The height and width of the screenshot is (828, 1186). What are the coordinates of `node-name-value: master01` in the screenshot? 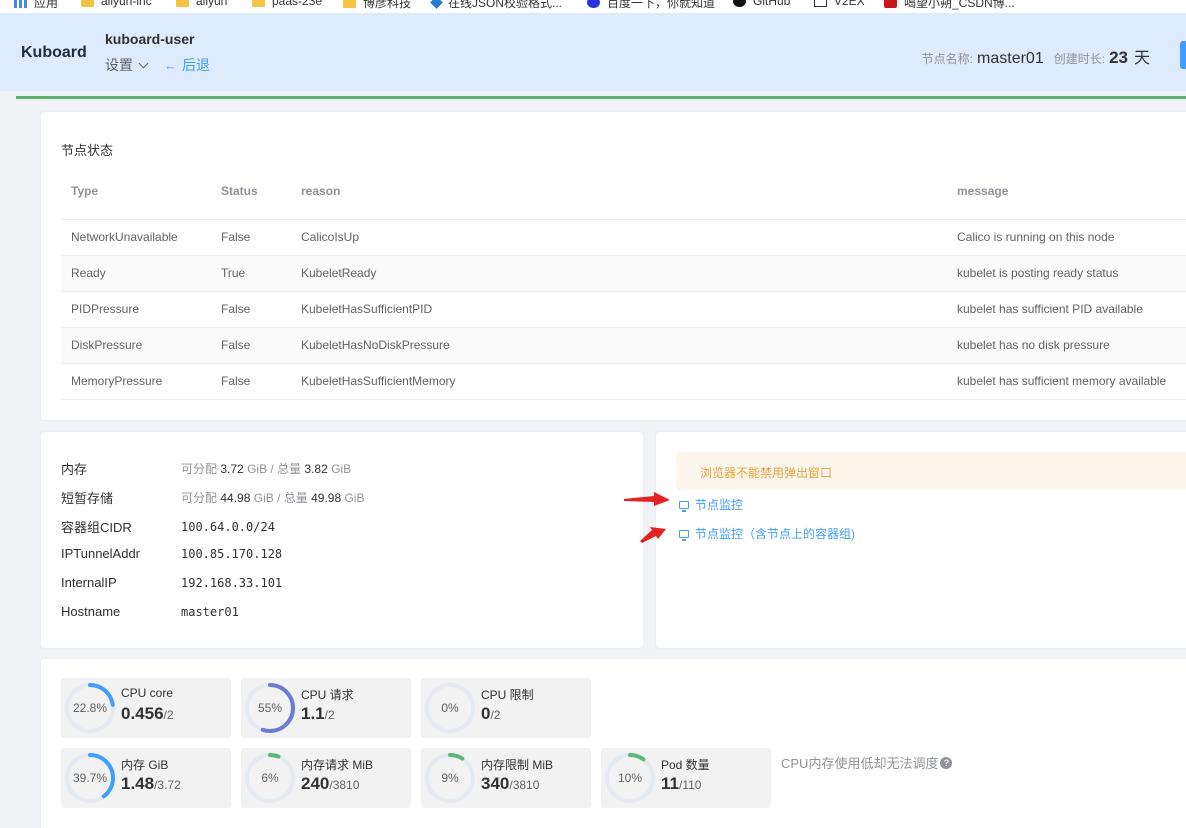 It's located at (1010, 58).